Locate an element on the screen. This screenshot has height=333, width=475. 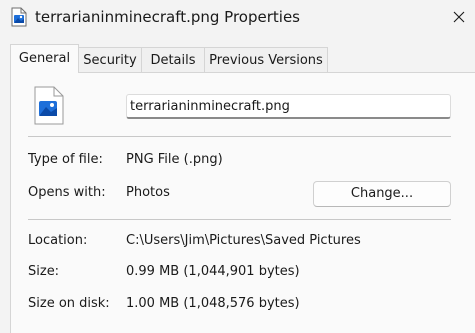
tab-security: Security is located at coordinates (110, 59).